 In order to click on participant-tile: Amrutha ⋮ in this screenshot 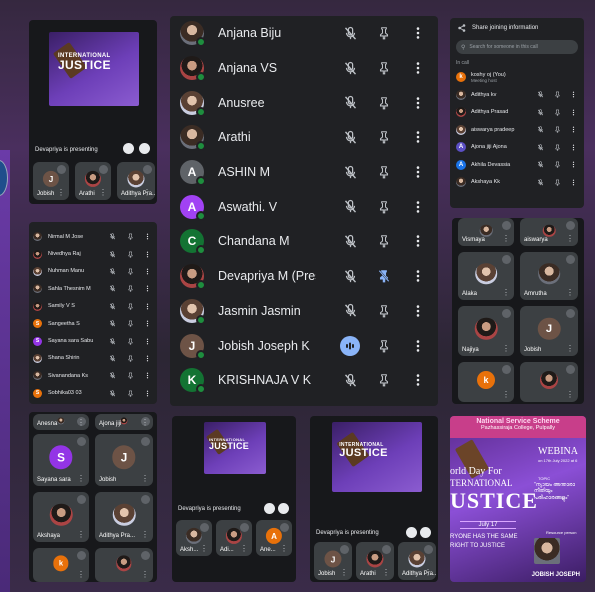, I will do `click(549, 276)`.